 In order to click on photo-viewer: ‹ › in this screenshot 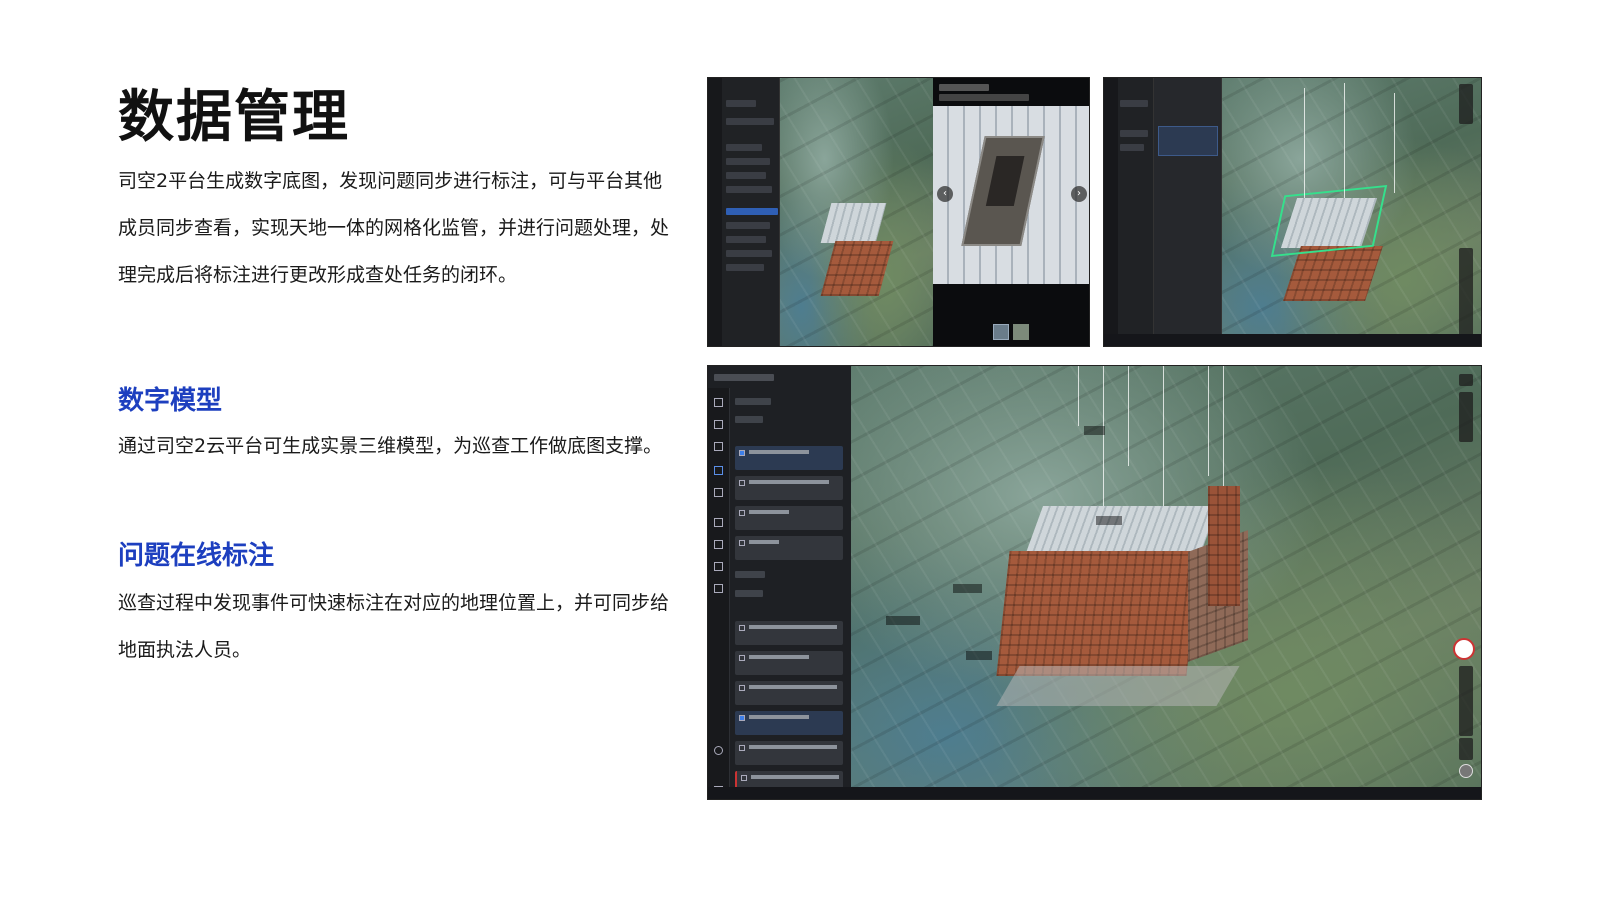, I will do `click(1011, 212)`.